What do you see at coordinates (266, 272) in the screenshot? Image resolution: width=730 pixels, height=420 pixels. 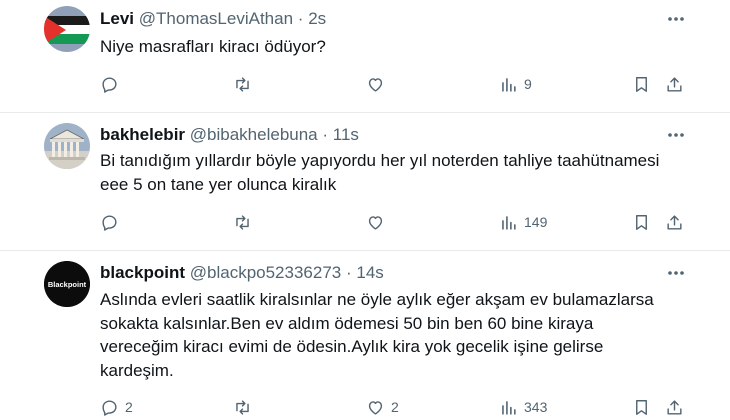 I see `user-handle: @blackpo52336273` at bounding box center [266, 272].